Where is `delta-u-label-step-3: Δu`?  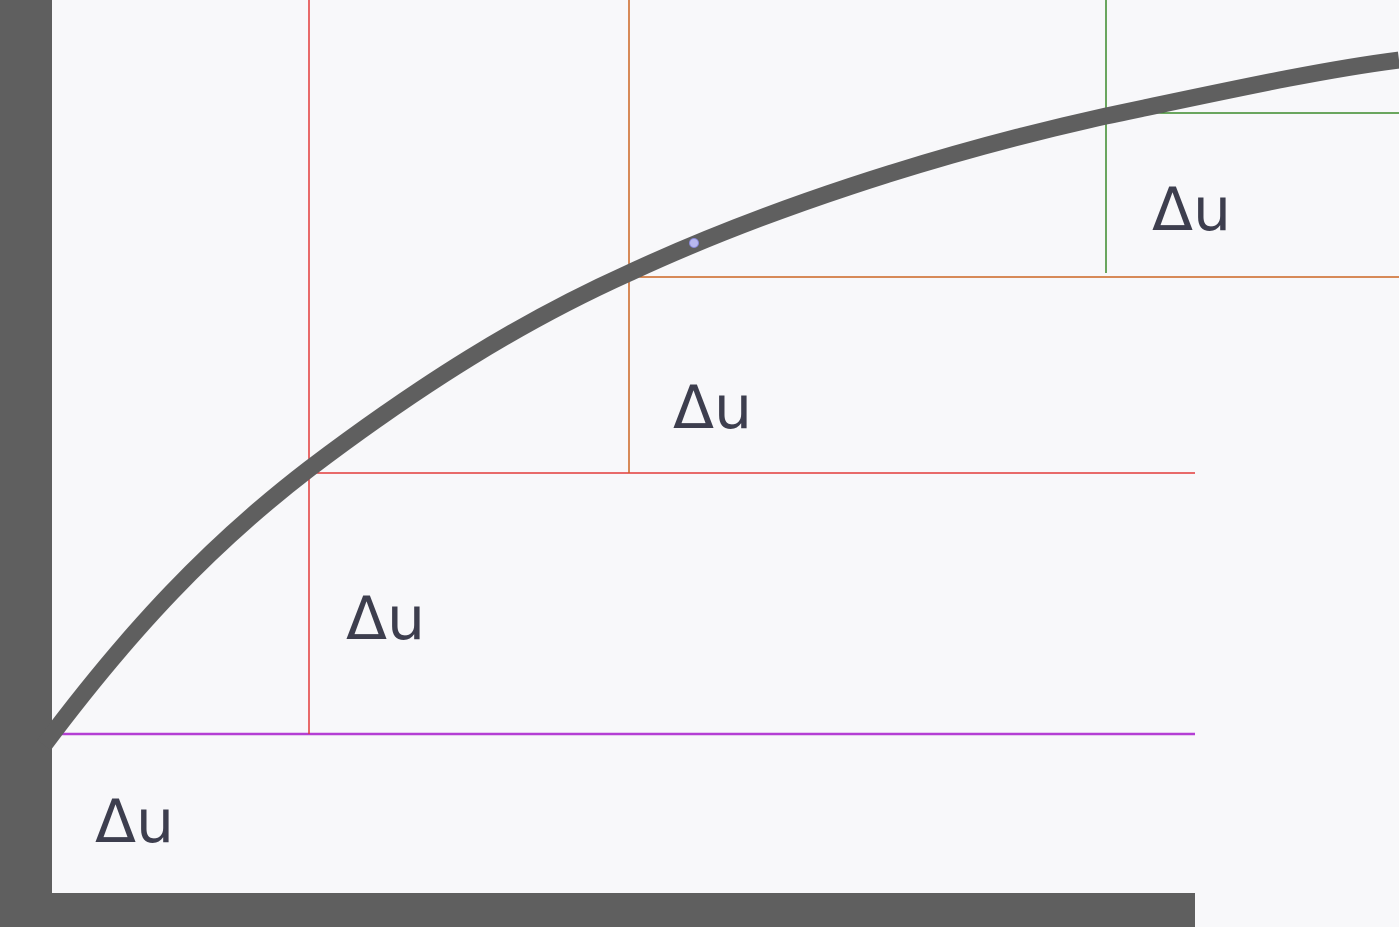
delta-u-label-step-3: Δu is located at coordinates (1191, 210).